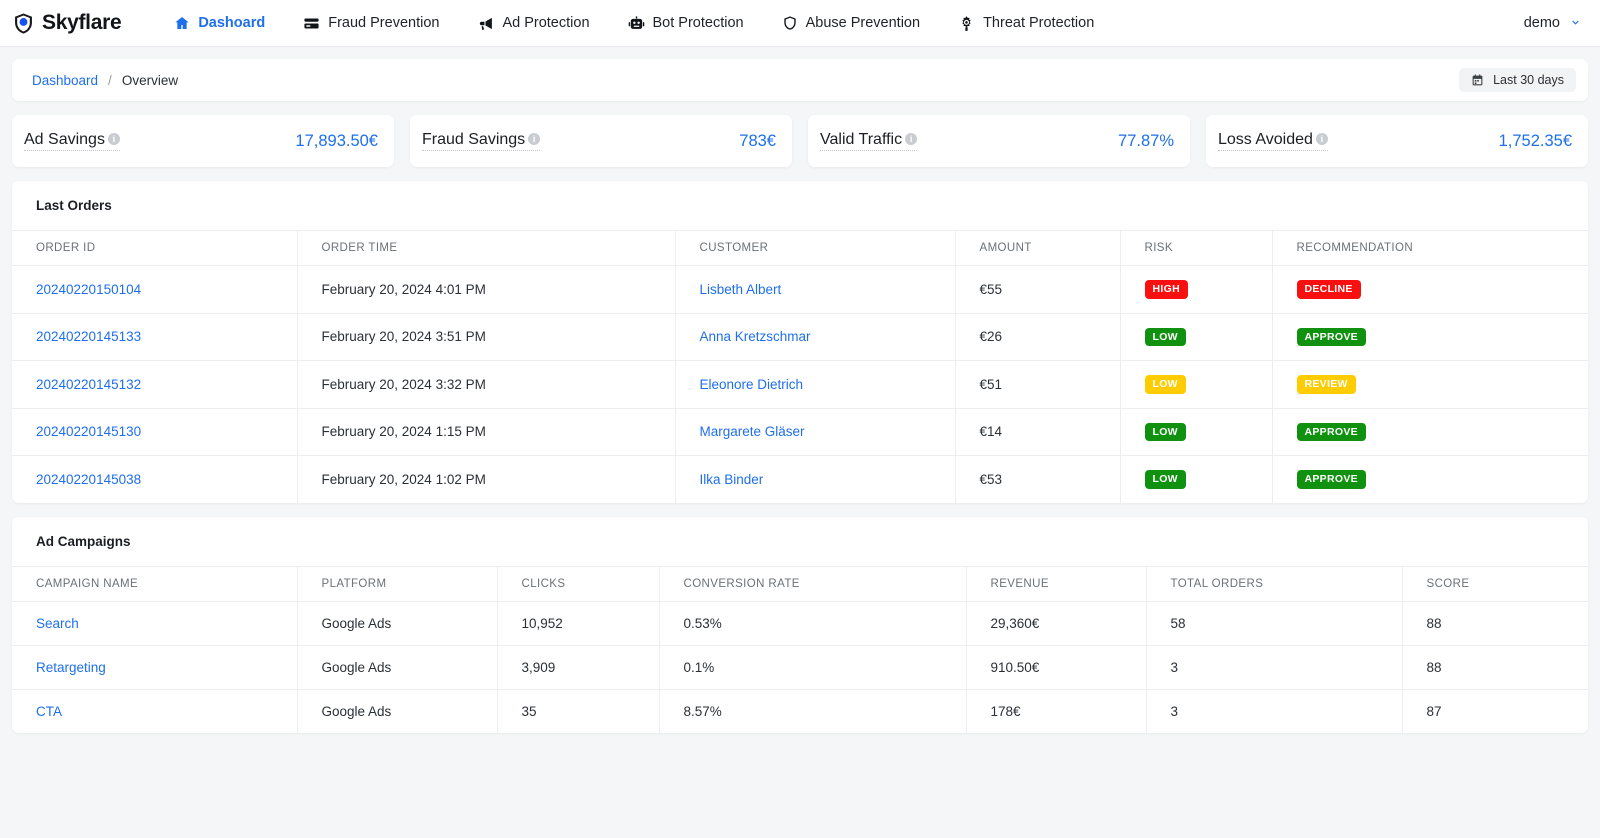 This screenshot has height=838, width=1600. I want to click on megaphone-icon, so click(485, 23).